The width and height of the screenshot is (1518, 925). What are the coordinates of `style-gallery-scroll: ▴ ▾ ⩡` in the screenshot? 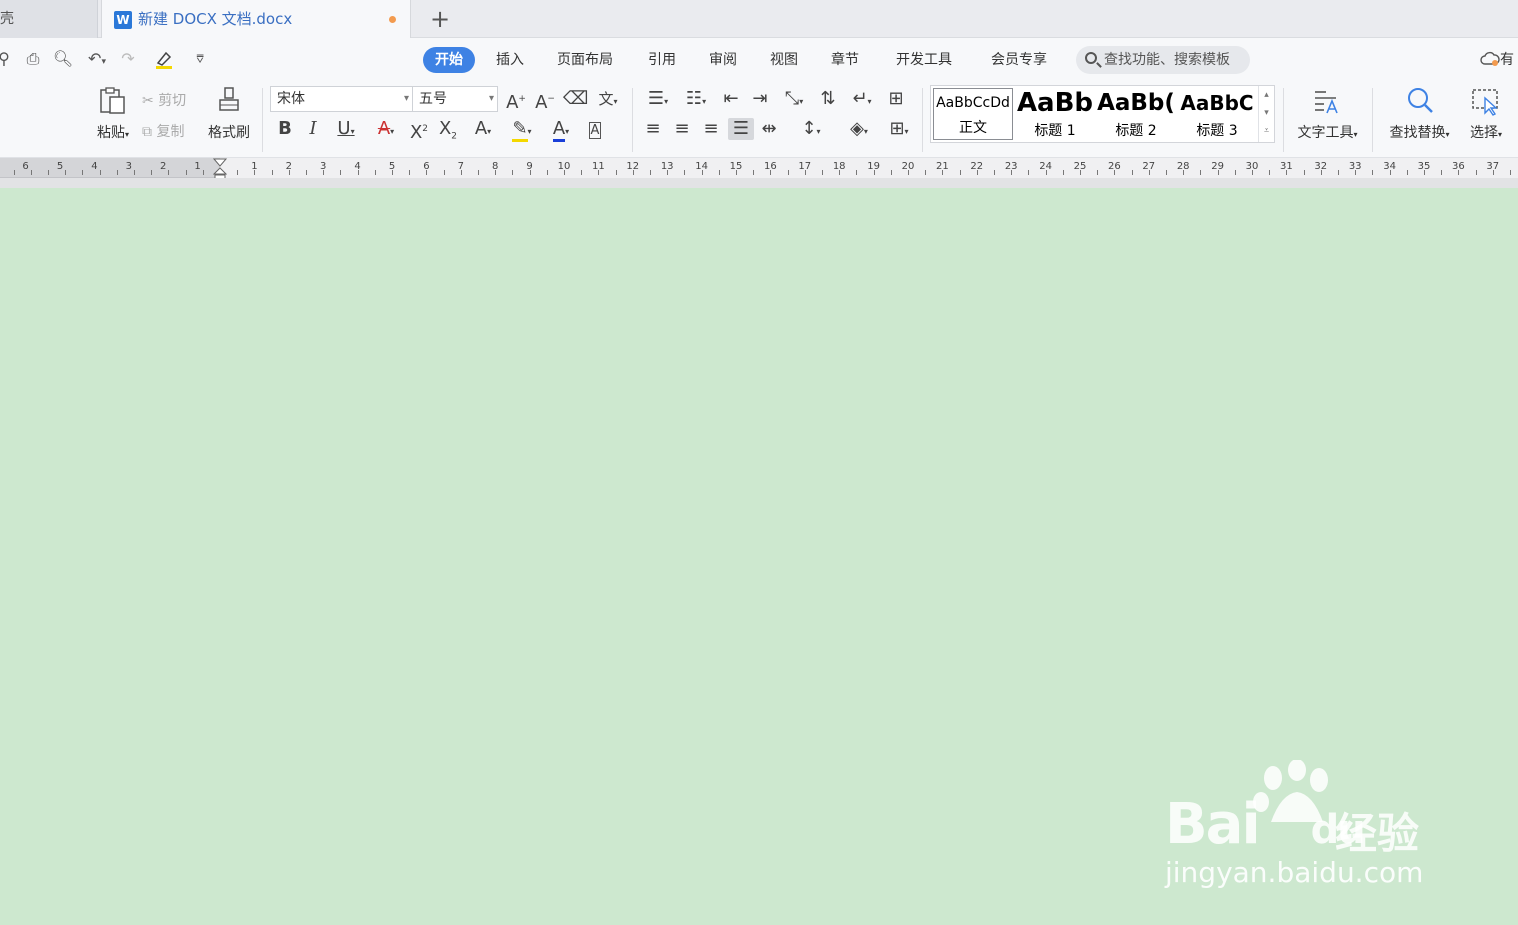 It's located at (1266, 114).